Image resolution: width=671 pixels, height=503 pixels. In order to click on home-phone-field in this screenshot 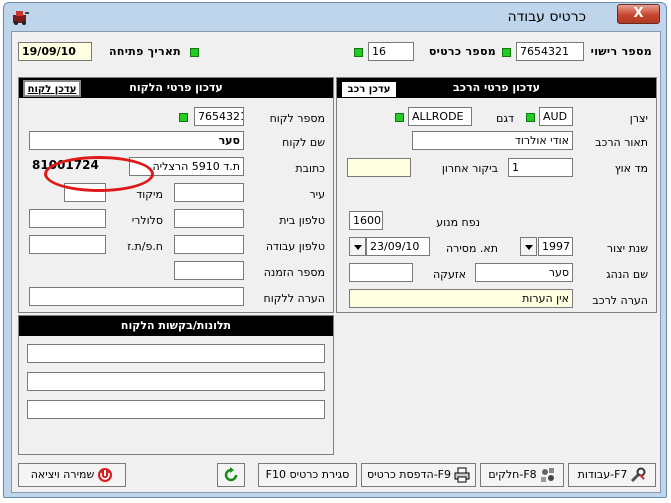, I will do `click(209, 218)`.